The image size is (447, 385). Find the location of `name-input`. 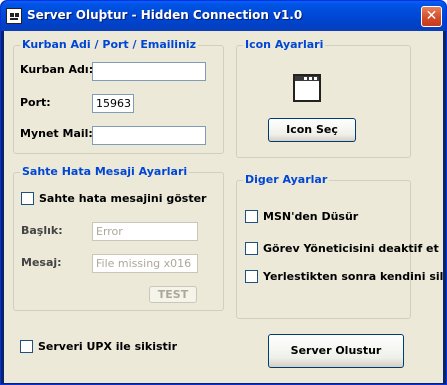

name-input is located at coordinates (149, 71).